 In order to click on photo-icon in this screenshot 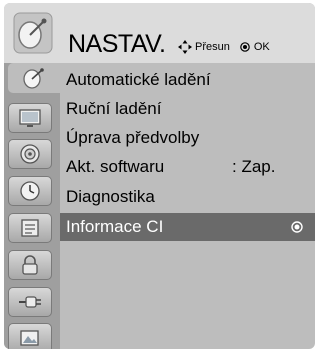, I will do `click(29, 338)`.